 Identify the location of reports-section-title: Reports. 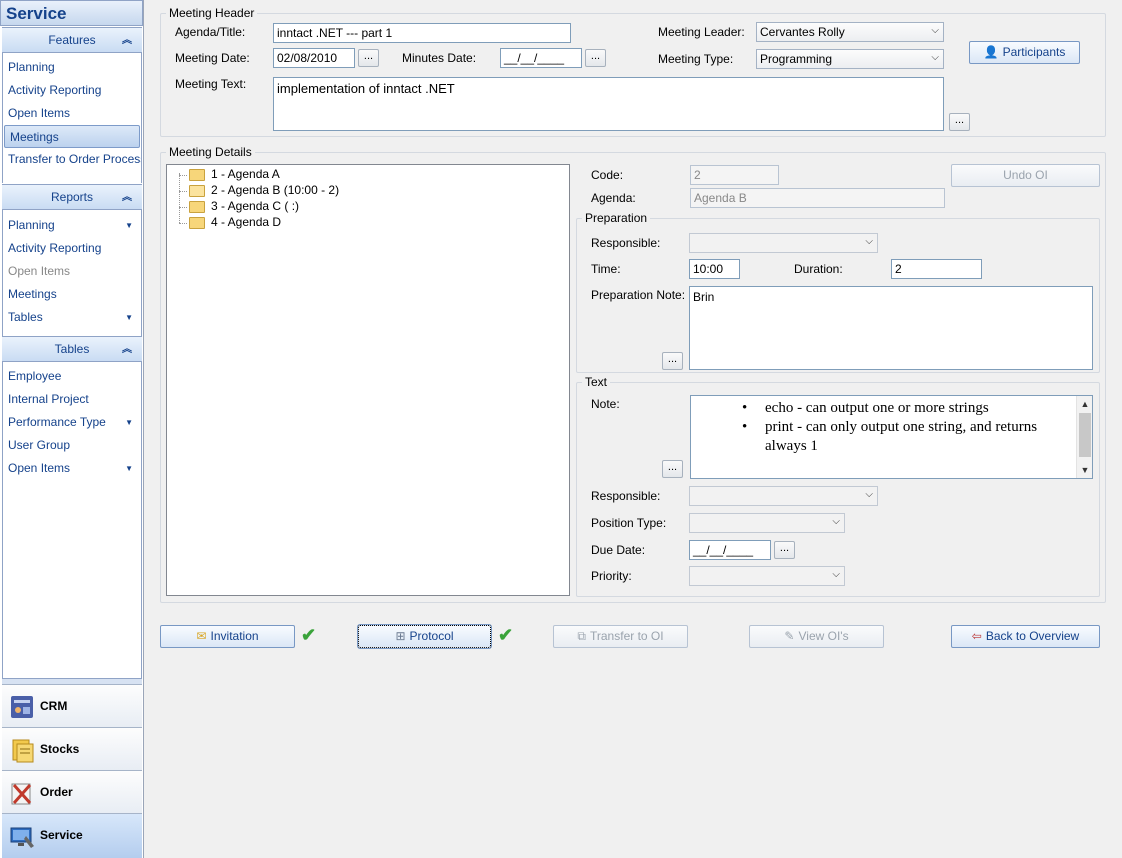
(72, 197).